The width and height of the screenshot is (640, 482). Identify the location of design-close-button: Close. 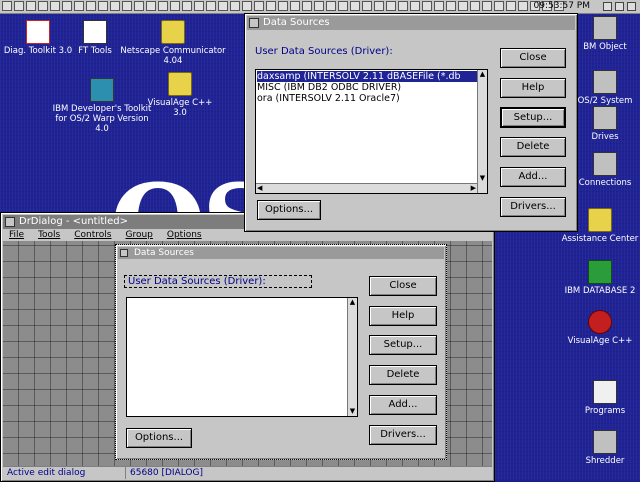
(403, 286).